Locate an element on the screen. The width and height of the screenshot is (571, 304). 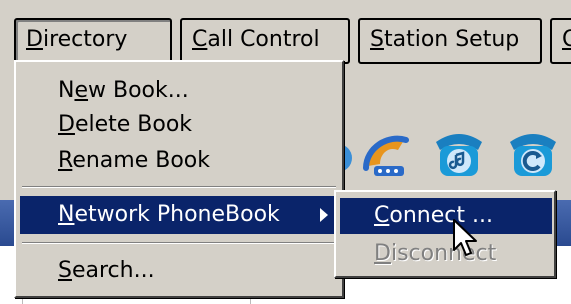
menu-label: all Control is located at coordinates (263, 39).